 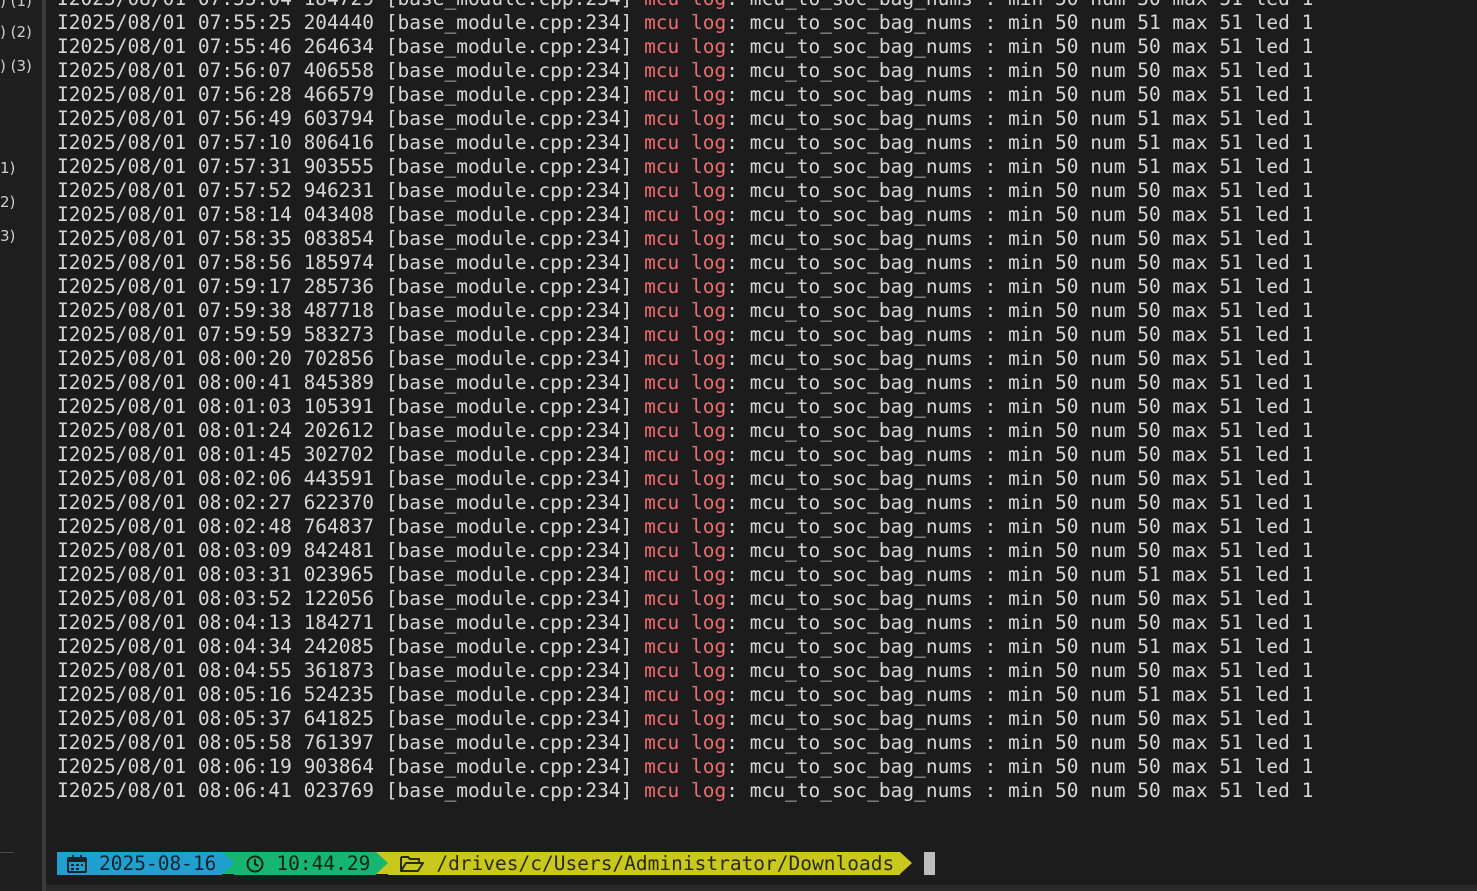 I want to click on log-time: 07:57:10, so click(x=244, y=142).